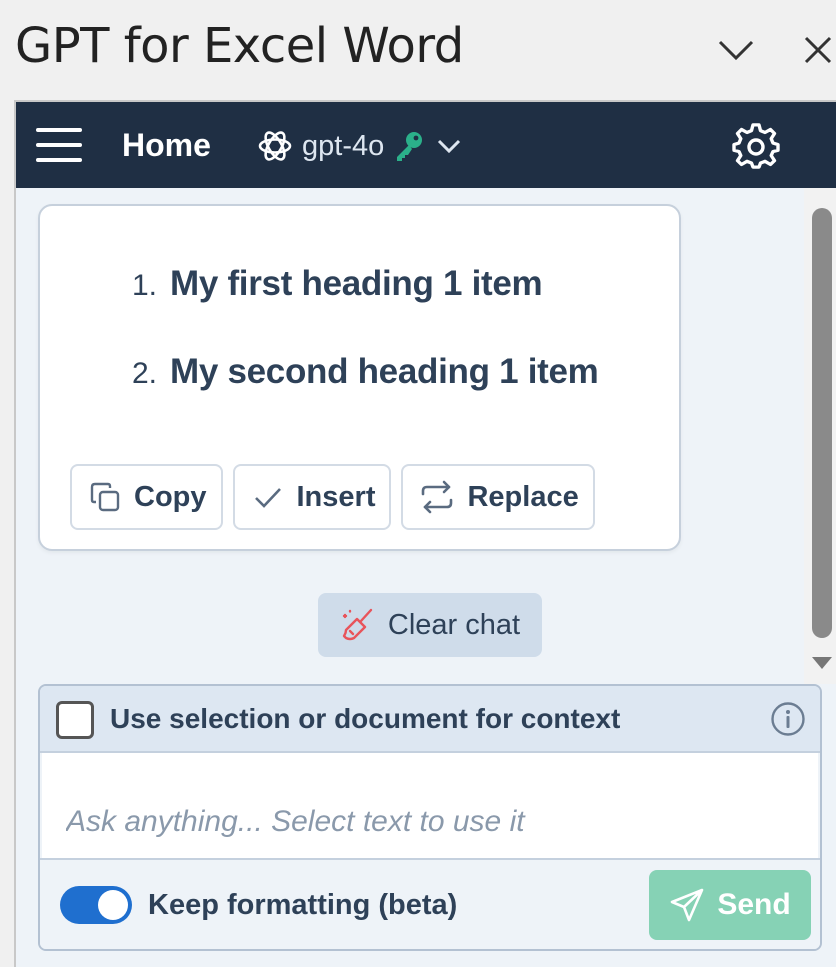  I want to click on send-icon, so click(687, 905).